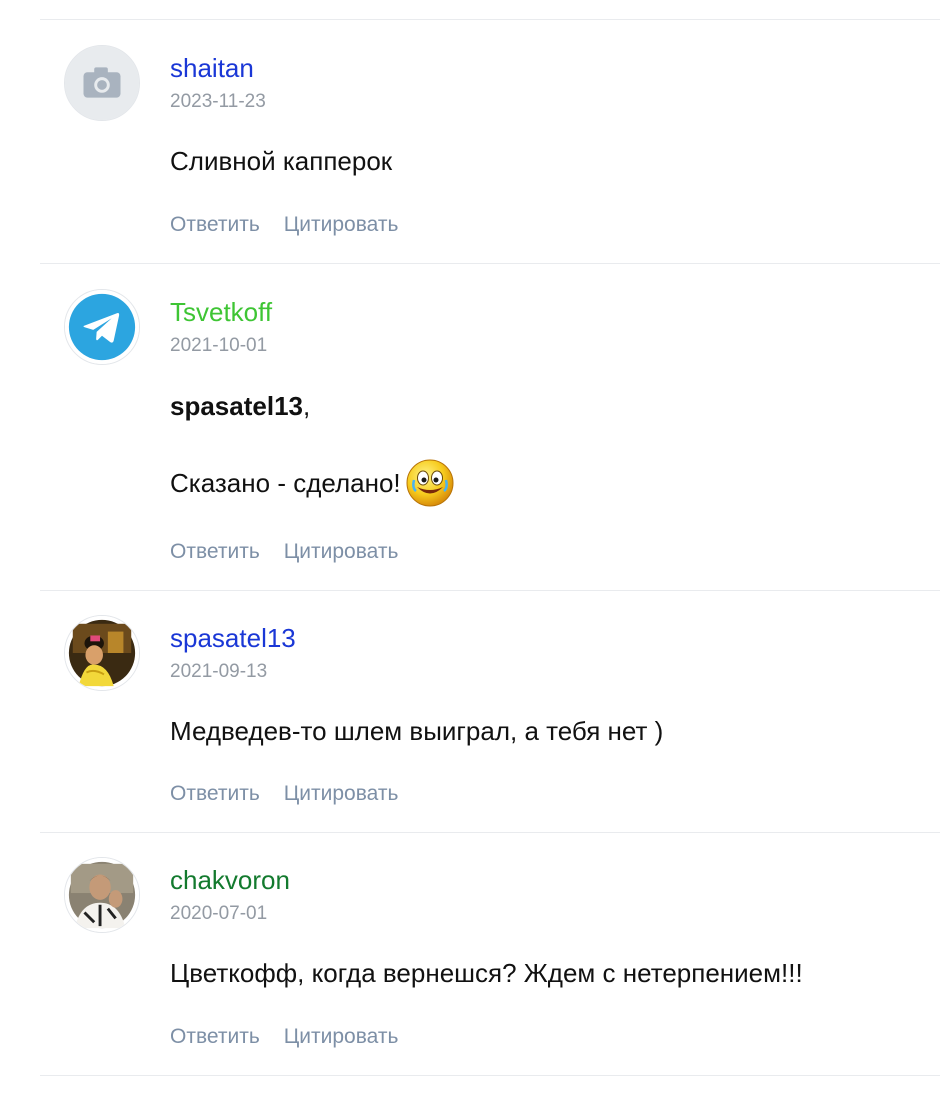  I want to click on author-link: spasatel13, so click(233, 638).